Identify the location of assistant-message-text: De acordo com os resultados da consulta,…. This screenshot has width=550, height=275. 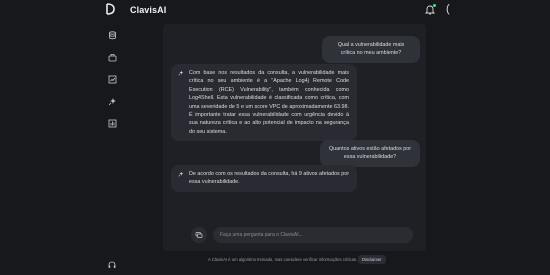
(269, 178).